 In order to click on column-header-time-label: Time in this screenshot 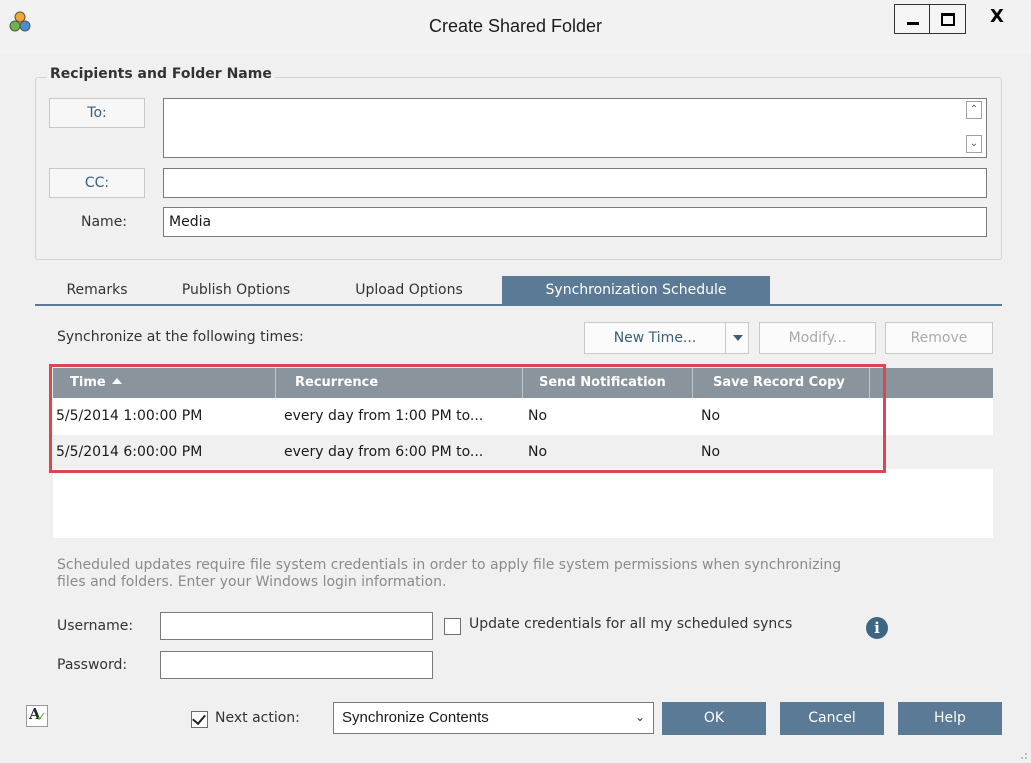, I will do `click(88, 382)`.